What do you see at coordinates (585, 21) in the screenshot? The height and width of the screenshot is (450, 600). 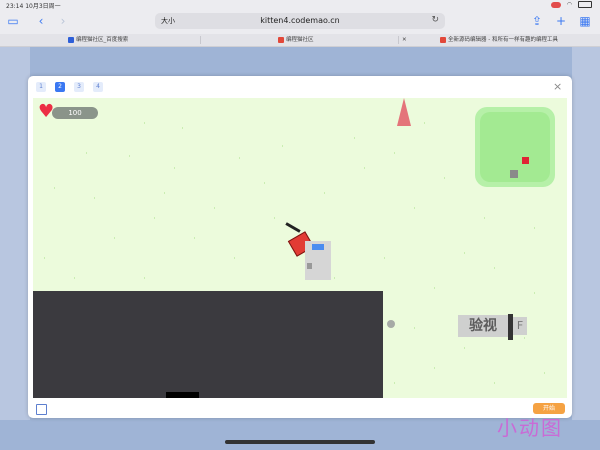 I see `tab-overview-icon: ▦` at bounding box center [585, 21].